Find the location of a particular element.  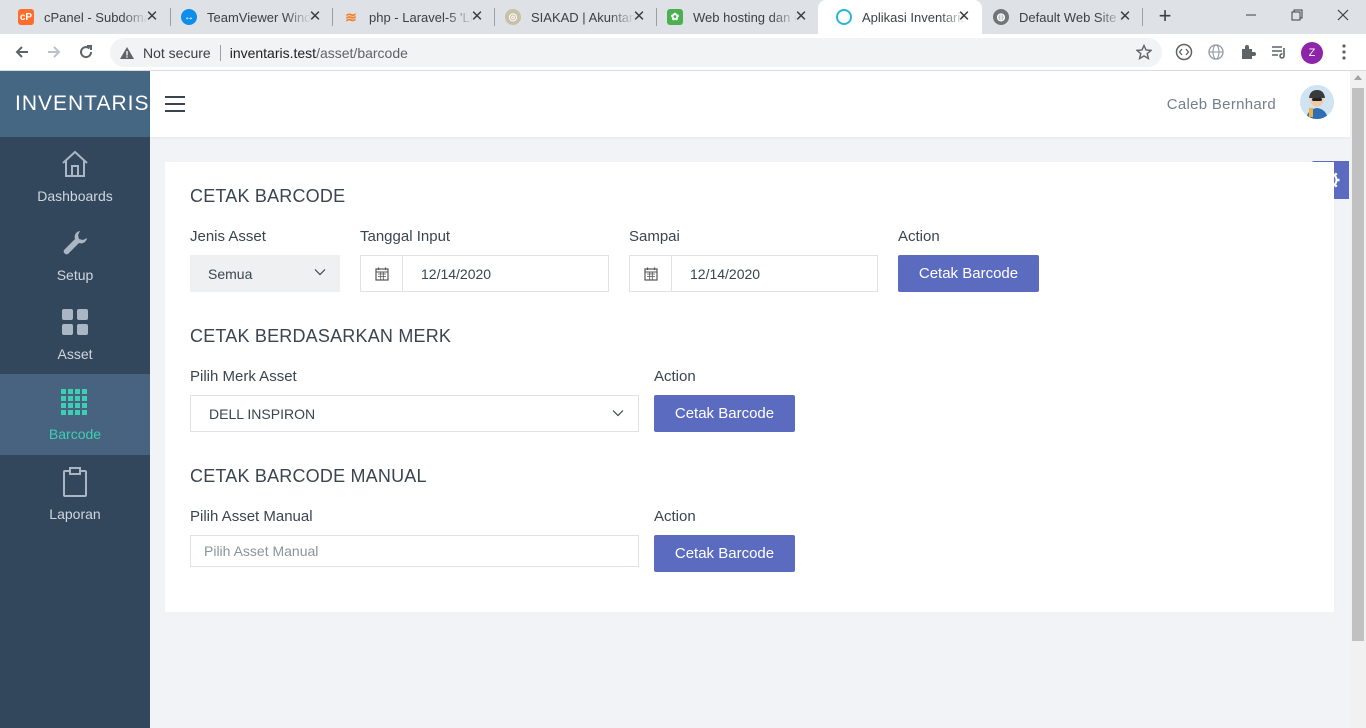

tanggal-input-label: Tanggal Input is located at coordinates (405, 236).